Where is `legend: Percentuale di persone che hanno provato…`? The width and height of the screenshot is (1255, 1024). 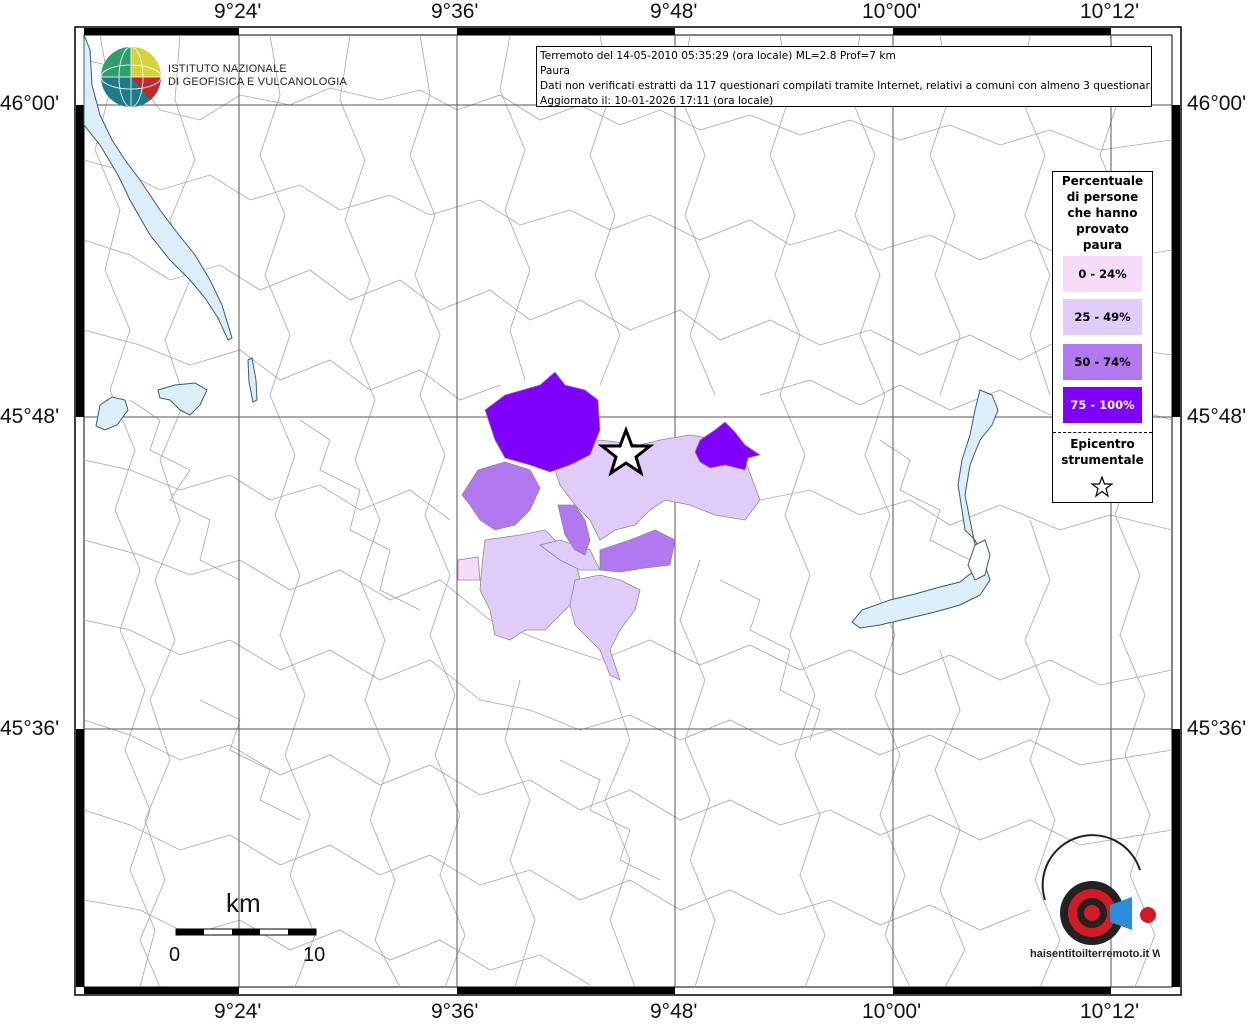 legend: Percentuale di persone che hanno provato… is located at coordinates (1102, 337).